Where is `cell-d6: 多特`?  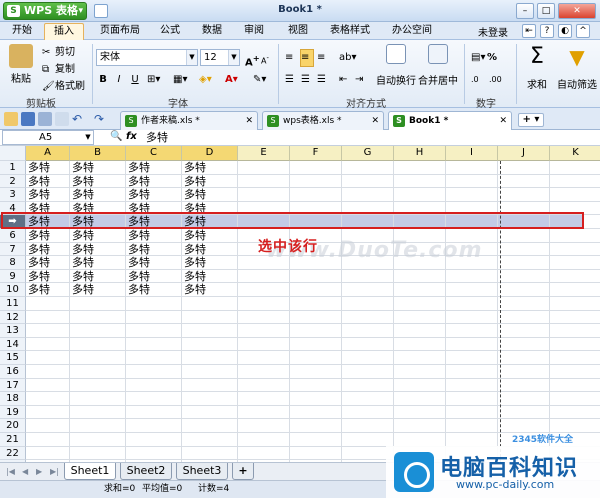 cell-d6: 多特 is located at coordinates (194, 235).